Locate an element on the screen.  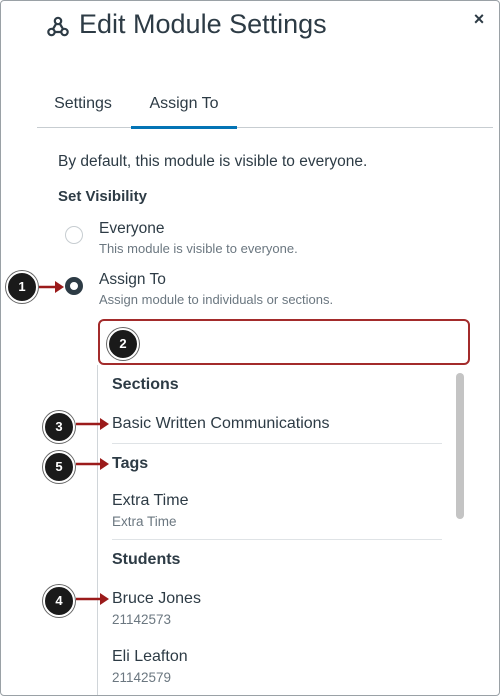
module-icon is located at coordinates (58, 26).